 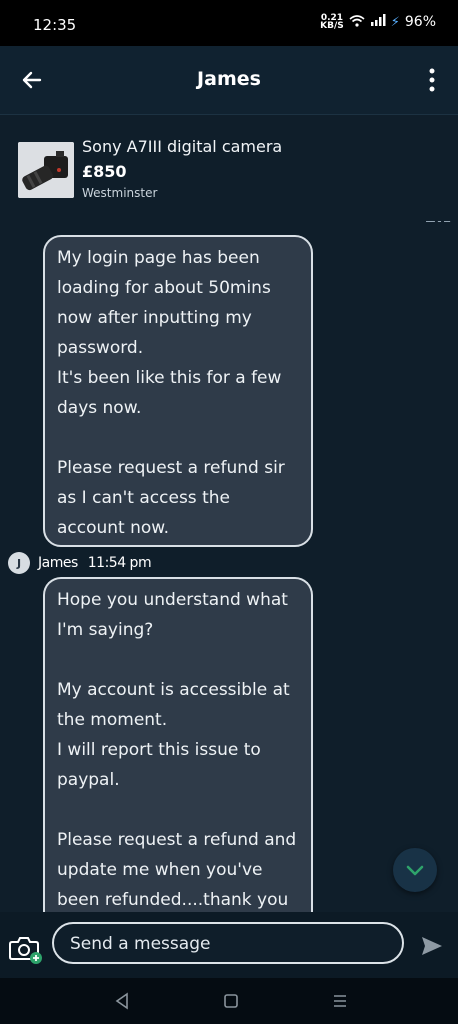 I want to click on scroll-to-bottom-button, so click(x=415, y=870).